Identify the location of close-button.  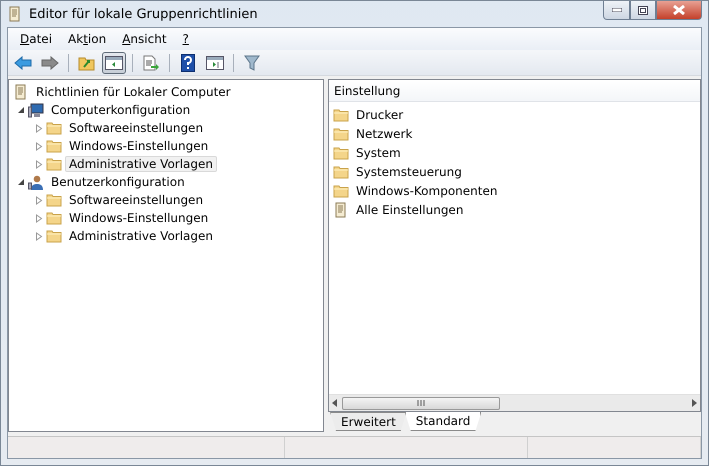
(679, 10).